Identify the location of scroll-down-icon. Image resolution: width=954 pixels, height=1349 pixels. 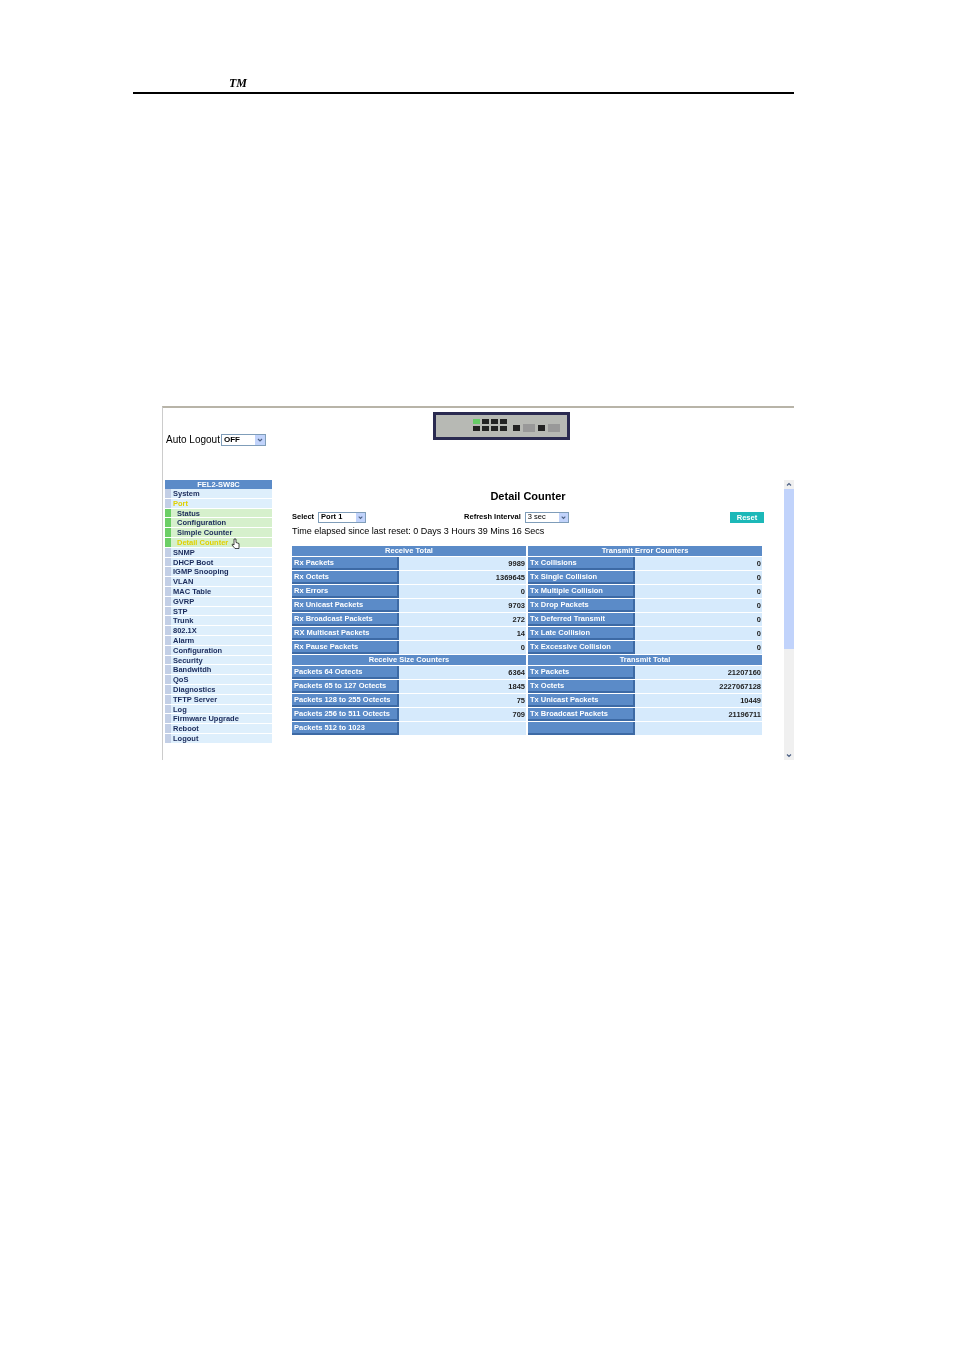
(789, 755).